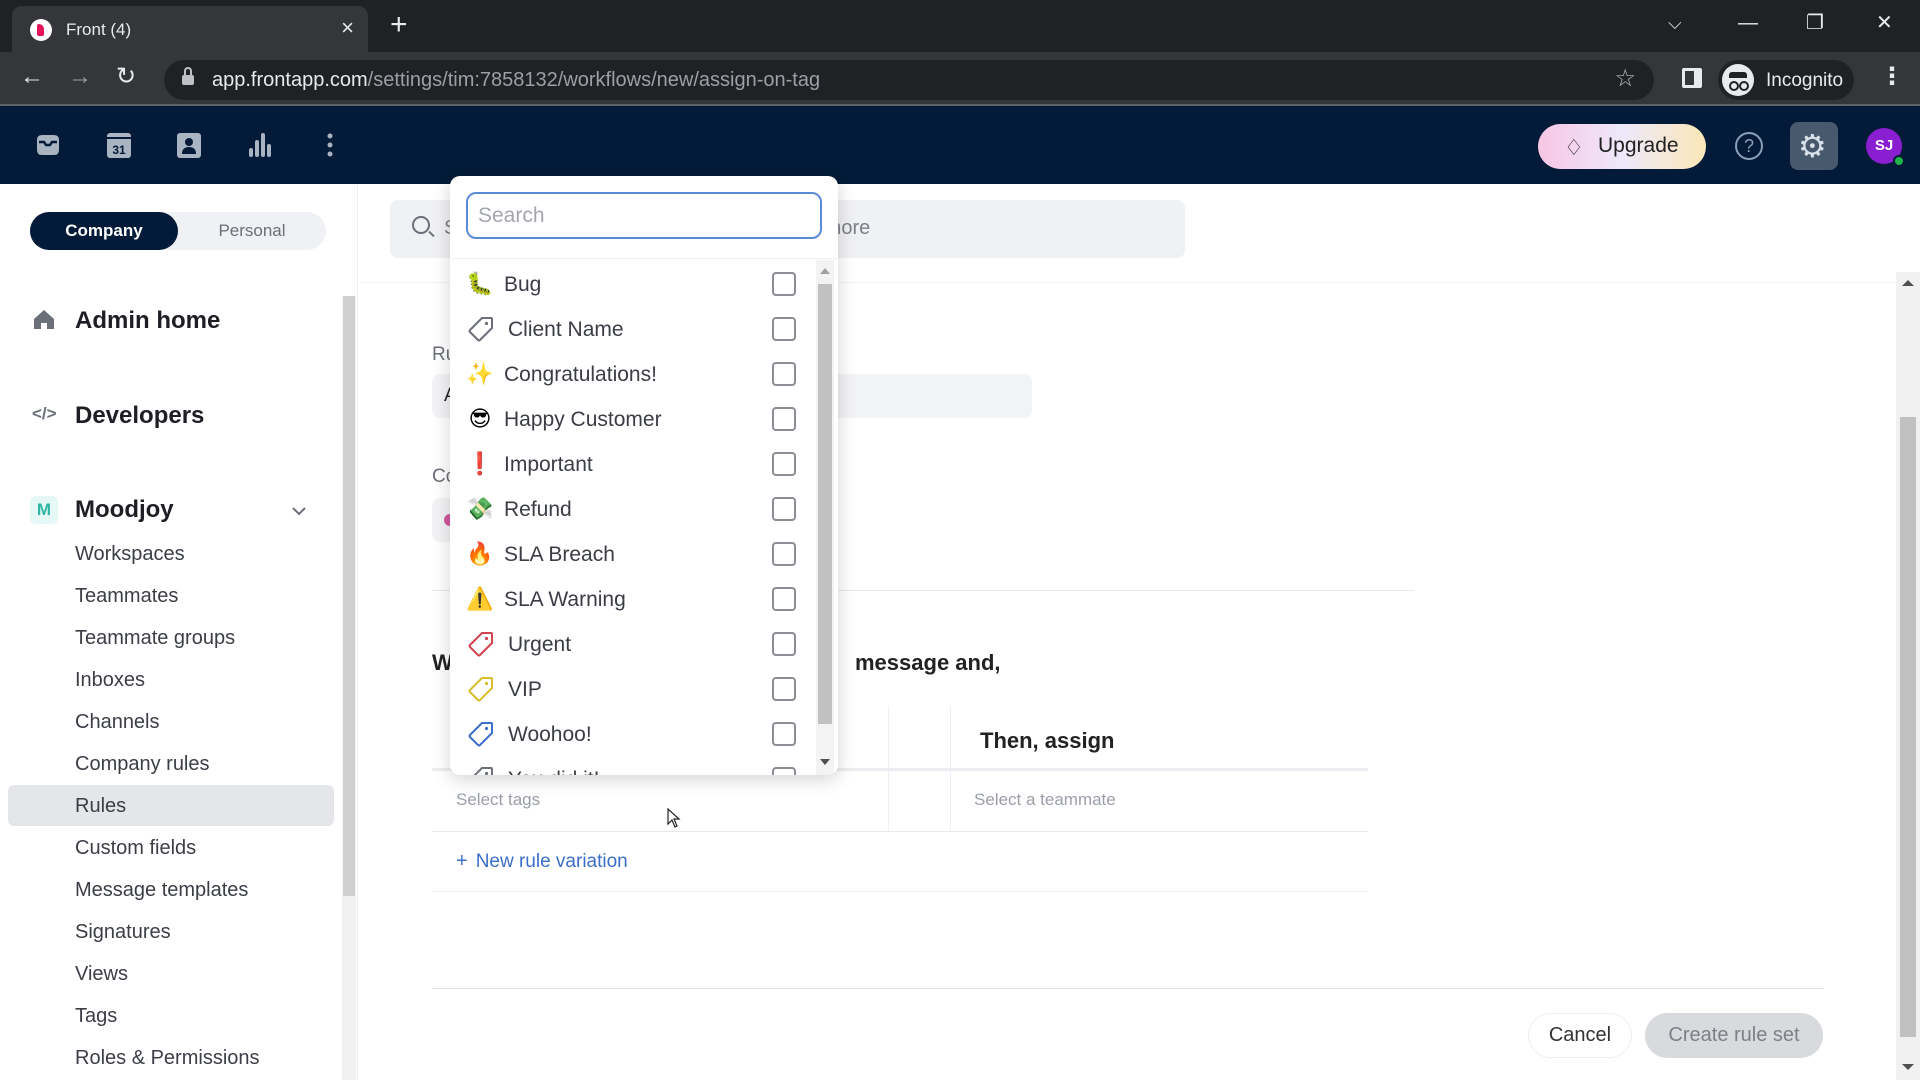 This screenshot has height=1080, width=1920. What do you see at coordinates (48, 145) in the screenshot?
I see `inbox-icon` at bounding box center [48, 145].